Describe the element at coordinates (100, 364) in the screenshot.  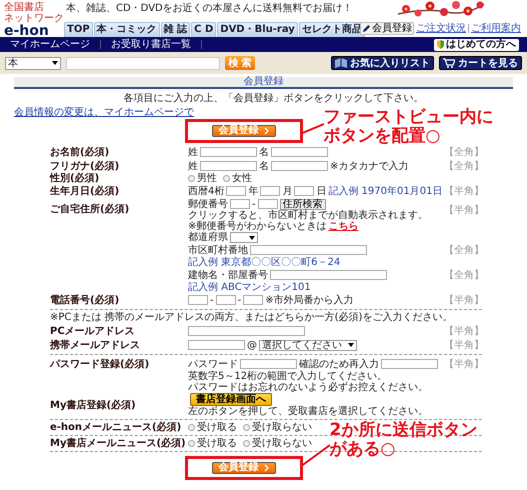
I see `field-label: パスワード登録(必須)` at that location.